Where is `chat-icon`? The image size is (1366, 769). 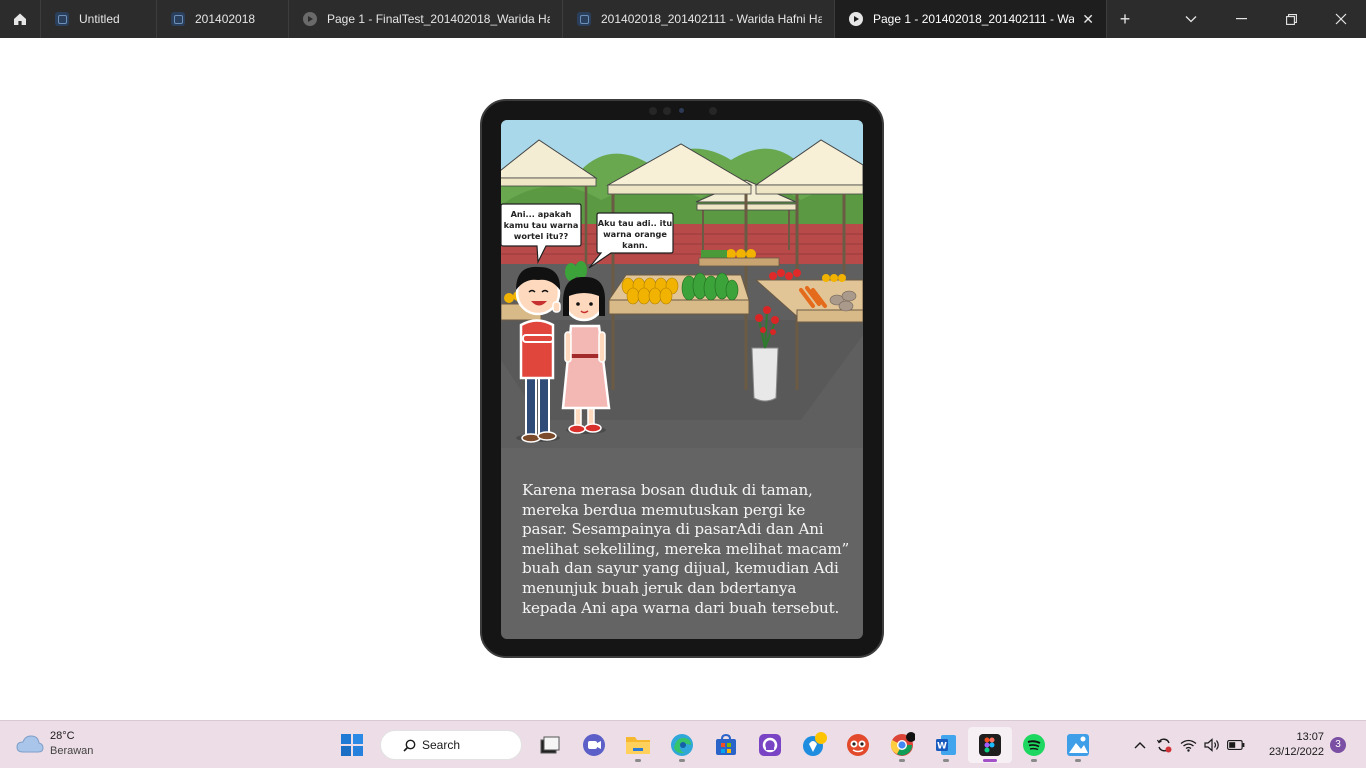
chat-icon is located at coordinates (594, 745).